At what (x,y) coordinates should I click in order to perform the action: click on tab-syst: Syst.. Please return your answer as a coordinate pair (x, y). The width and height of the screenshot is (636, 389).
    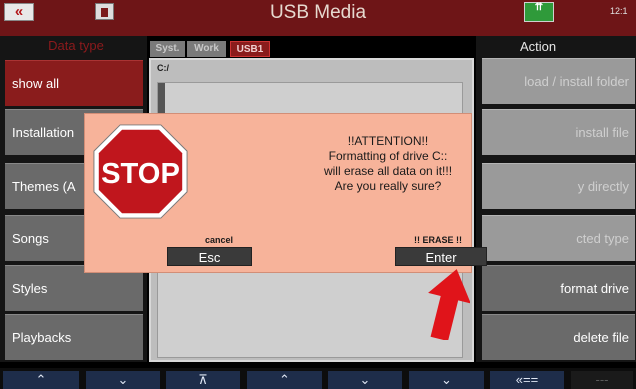
    Looking at the image, I should click on (167, 49).